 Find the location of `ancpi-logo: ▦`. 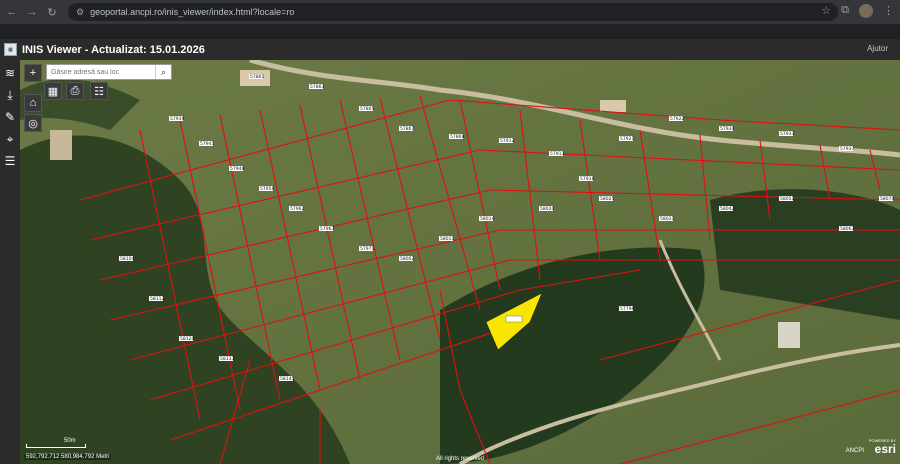

ancpi-logo: ▦ is located at coordinates (10, 49).